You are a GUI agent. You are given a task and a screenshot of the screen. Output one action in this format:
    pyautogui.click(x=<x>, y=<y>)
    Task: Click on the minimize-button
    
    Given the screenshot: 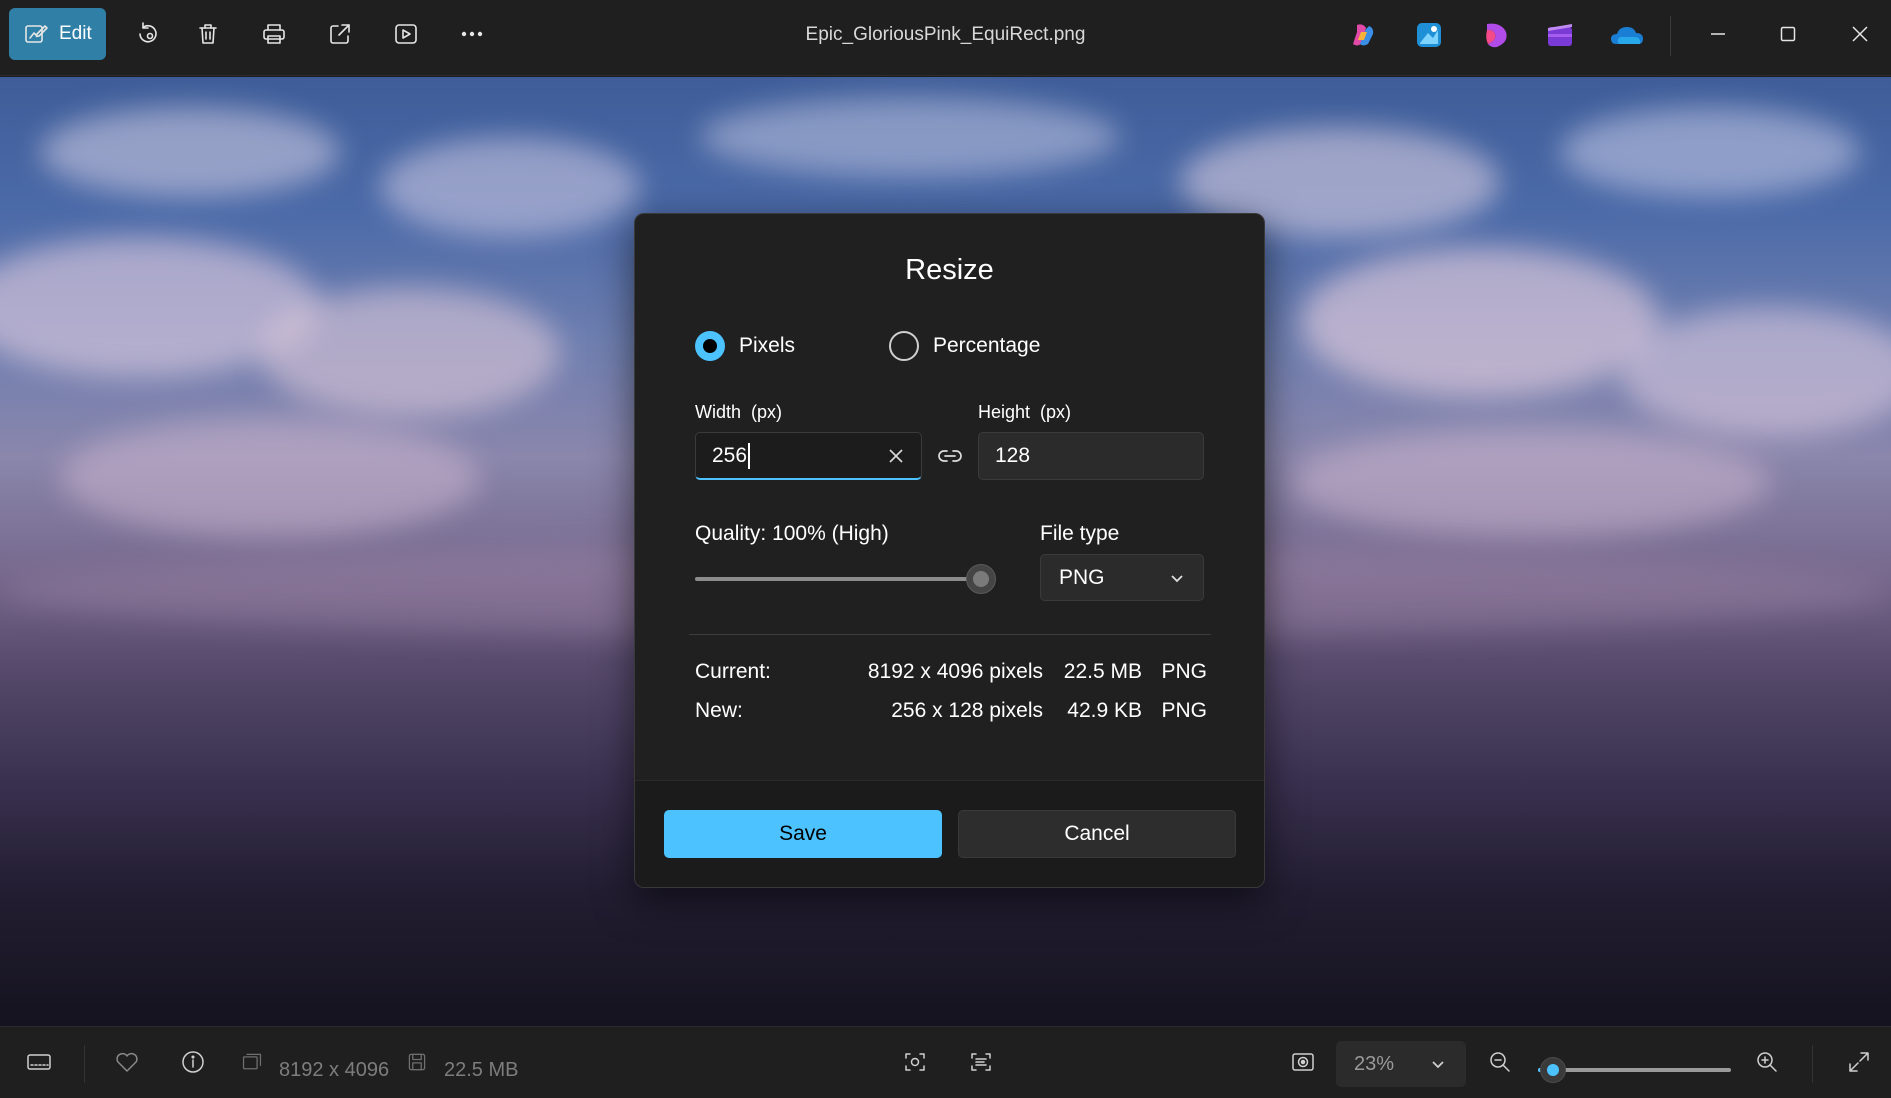 What is the action you would take?
    pyautogui.click(x=1718, y=34)
    